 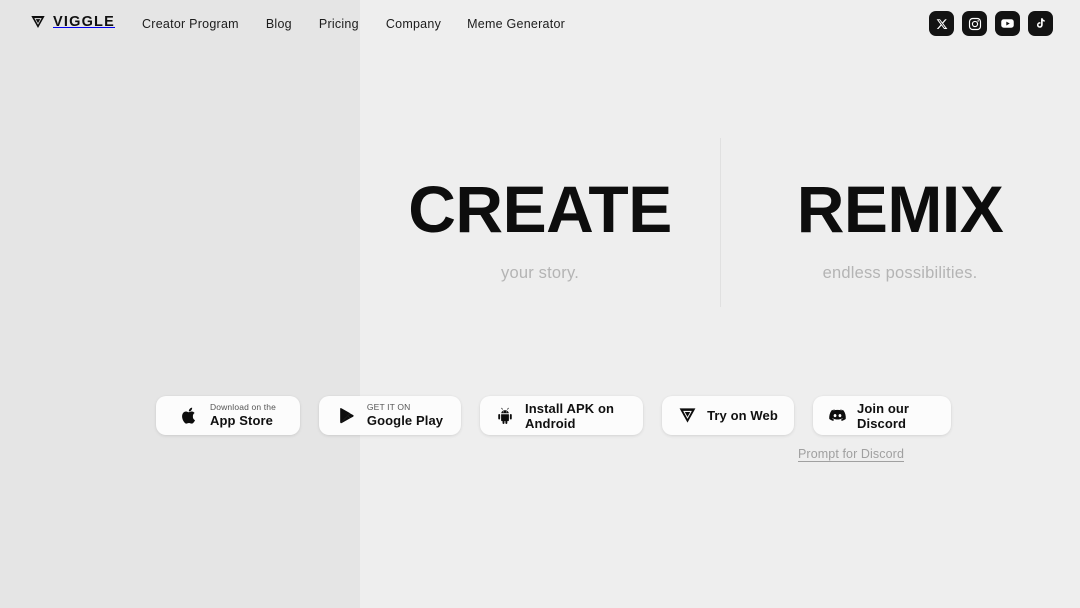 I want to click on install-apk-button: Install APK on Android, so click(x=561, y=415).